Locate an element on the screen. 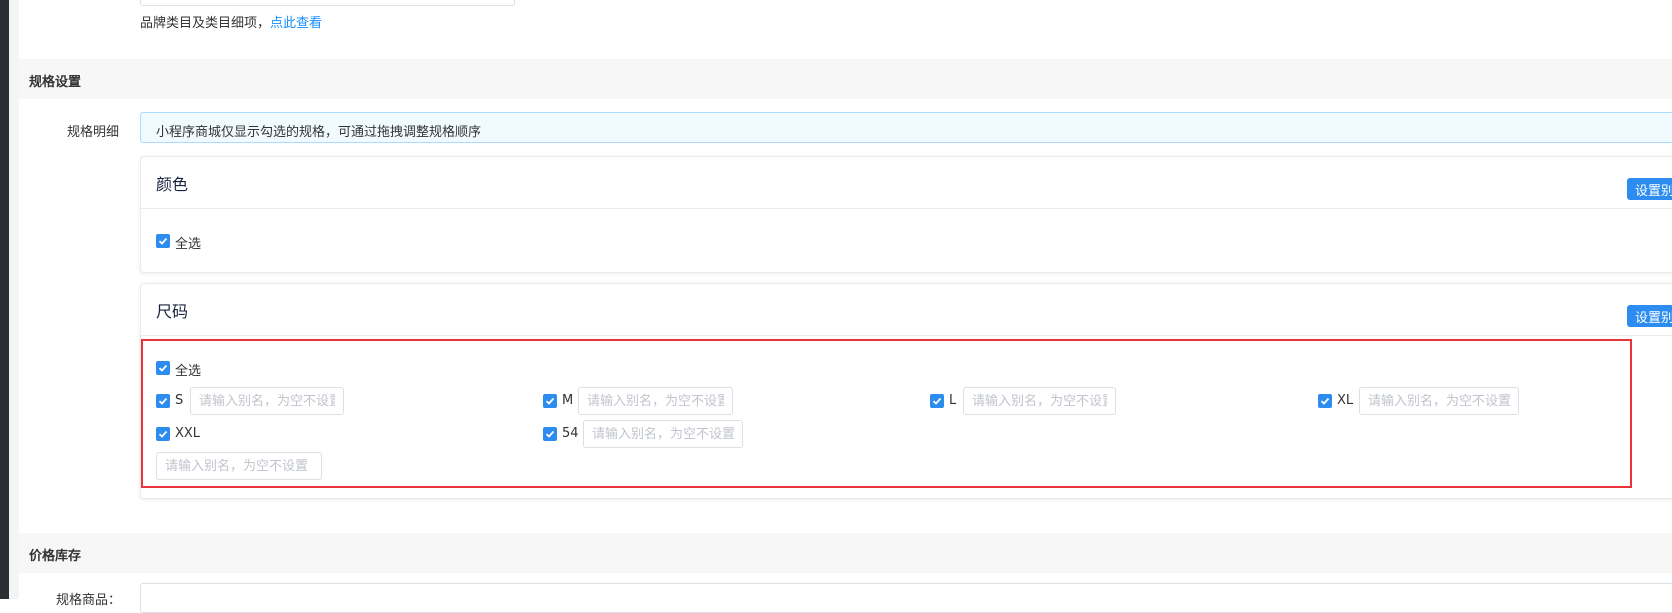  size-m-checkbox is located at coordinates (550, 401).